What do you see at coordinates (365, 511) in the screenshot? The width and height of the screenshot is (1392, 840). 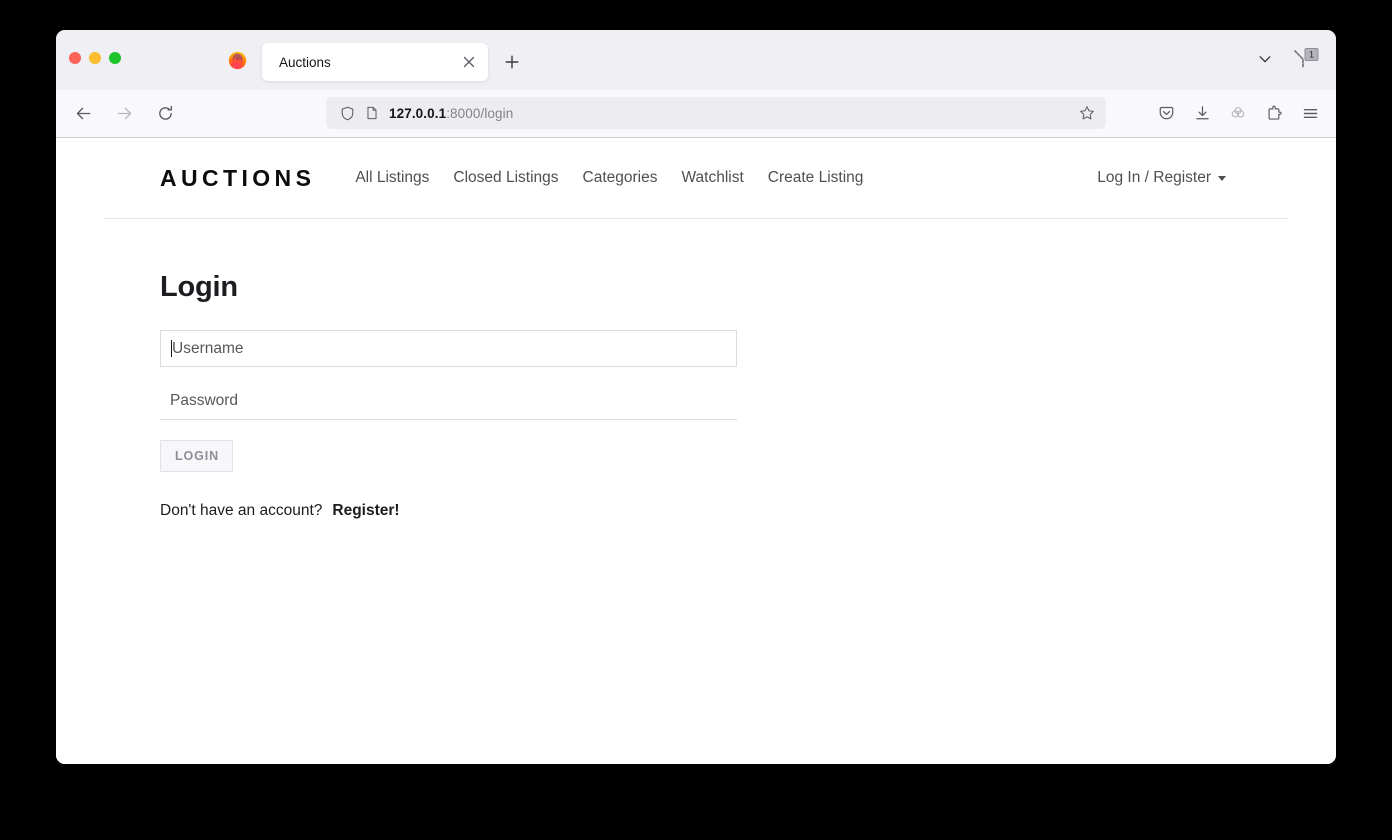 I see `register-link: Register!` at bounding box center [365, 511].